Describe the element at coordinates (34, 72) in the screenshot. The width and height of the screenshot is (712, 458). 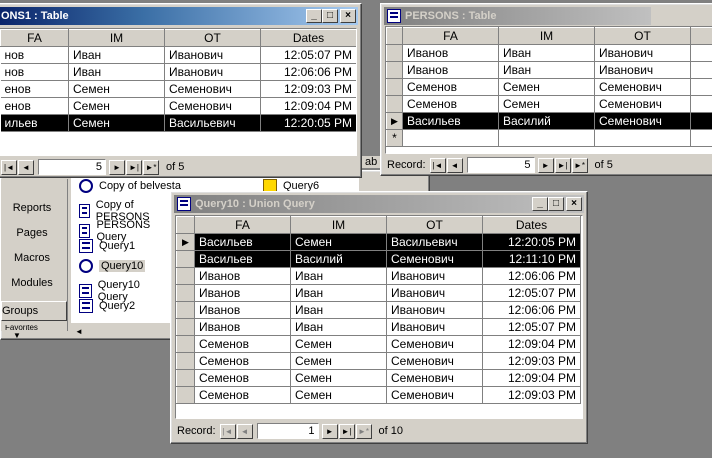
I see `cell: нов` at that location.